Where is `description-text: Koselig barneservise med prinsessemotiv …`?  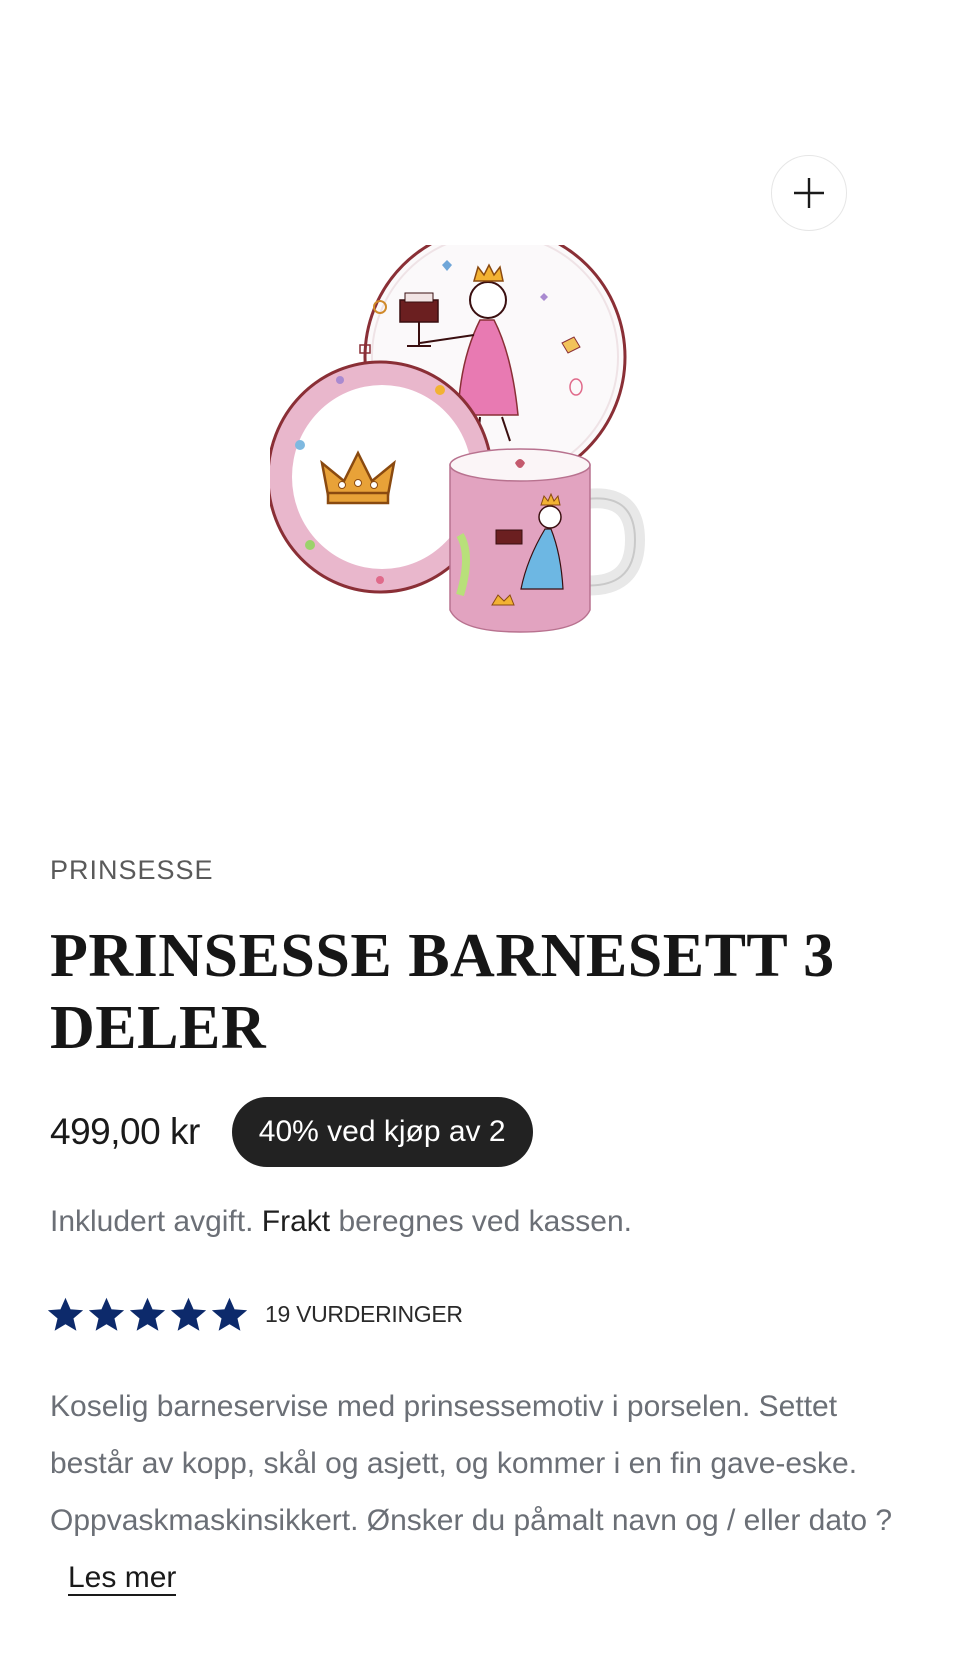
description-text: Koselig barneservise med prinsessemotiv … is located at coordinates (471, 1463).